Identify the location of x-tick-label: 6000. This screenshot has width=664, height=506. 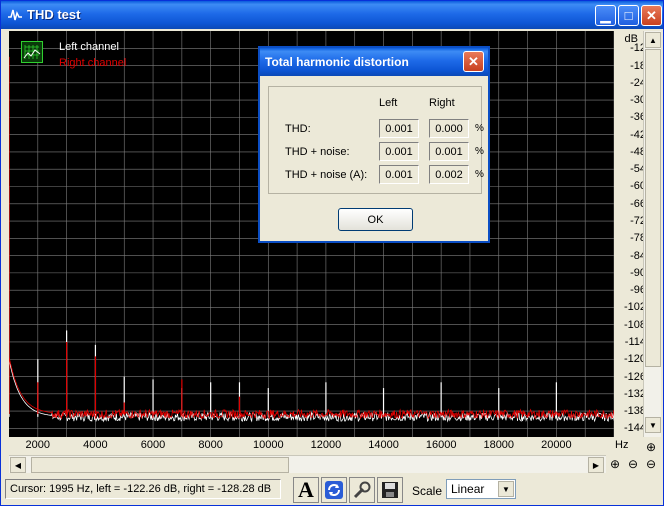
(153, 445).